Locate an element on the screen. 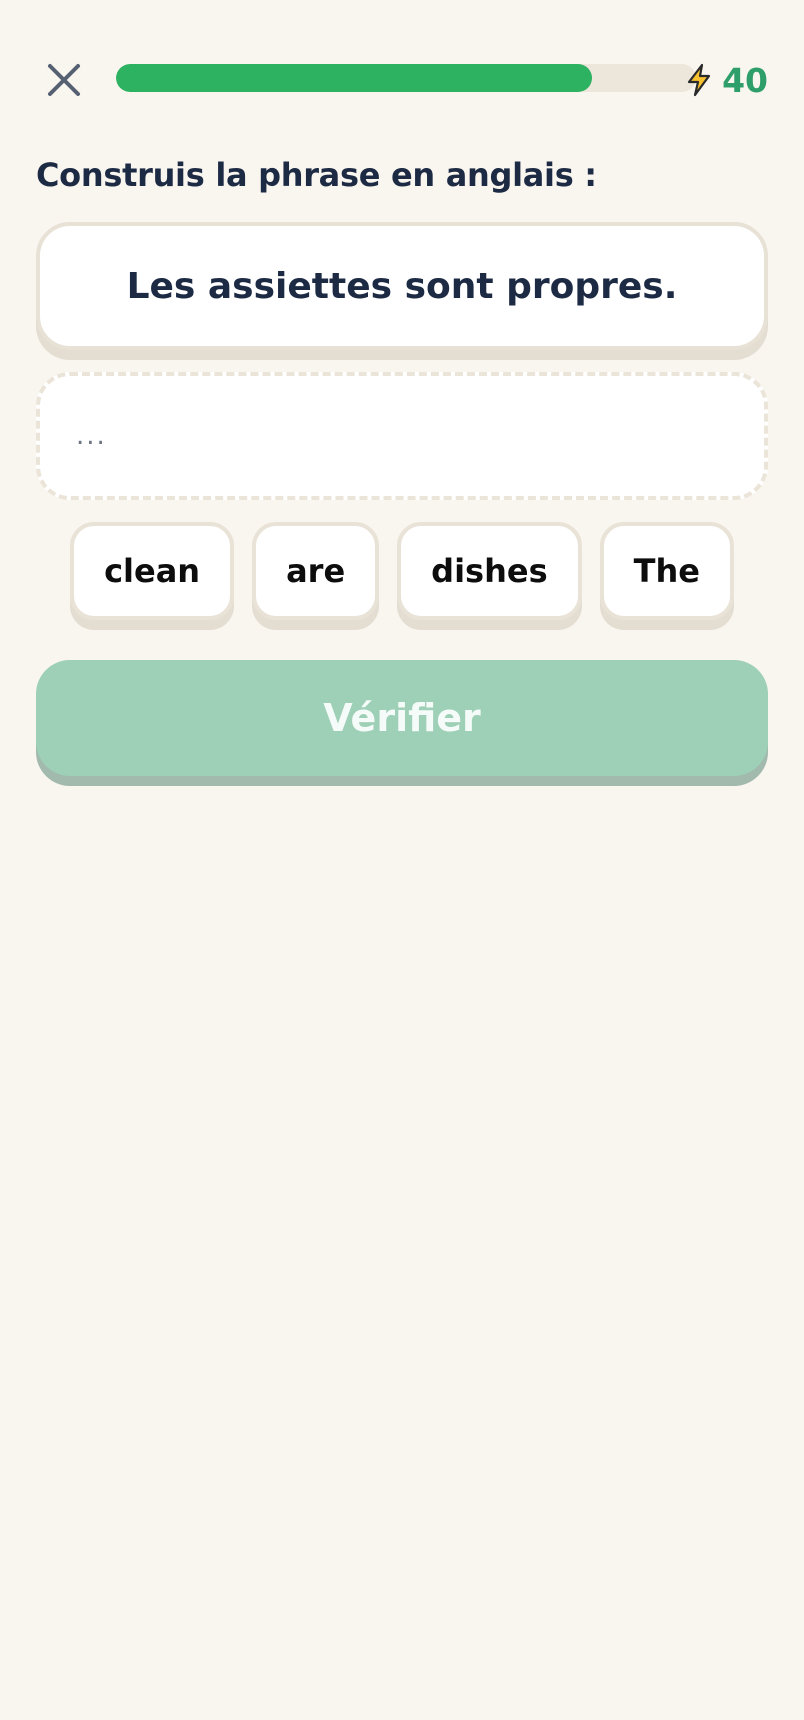 This screenshot has width=804, height=1720. lesson-progress-bar is located at coordinates (406, 78).